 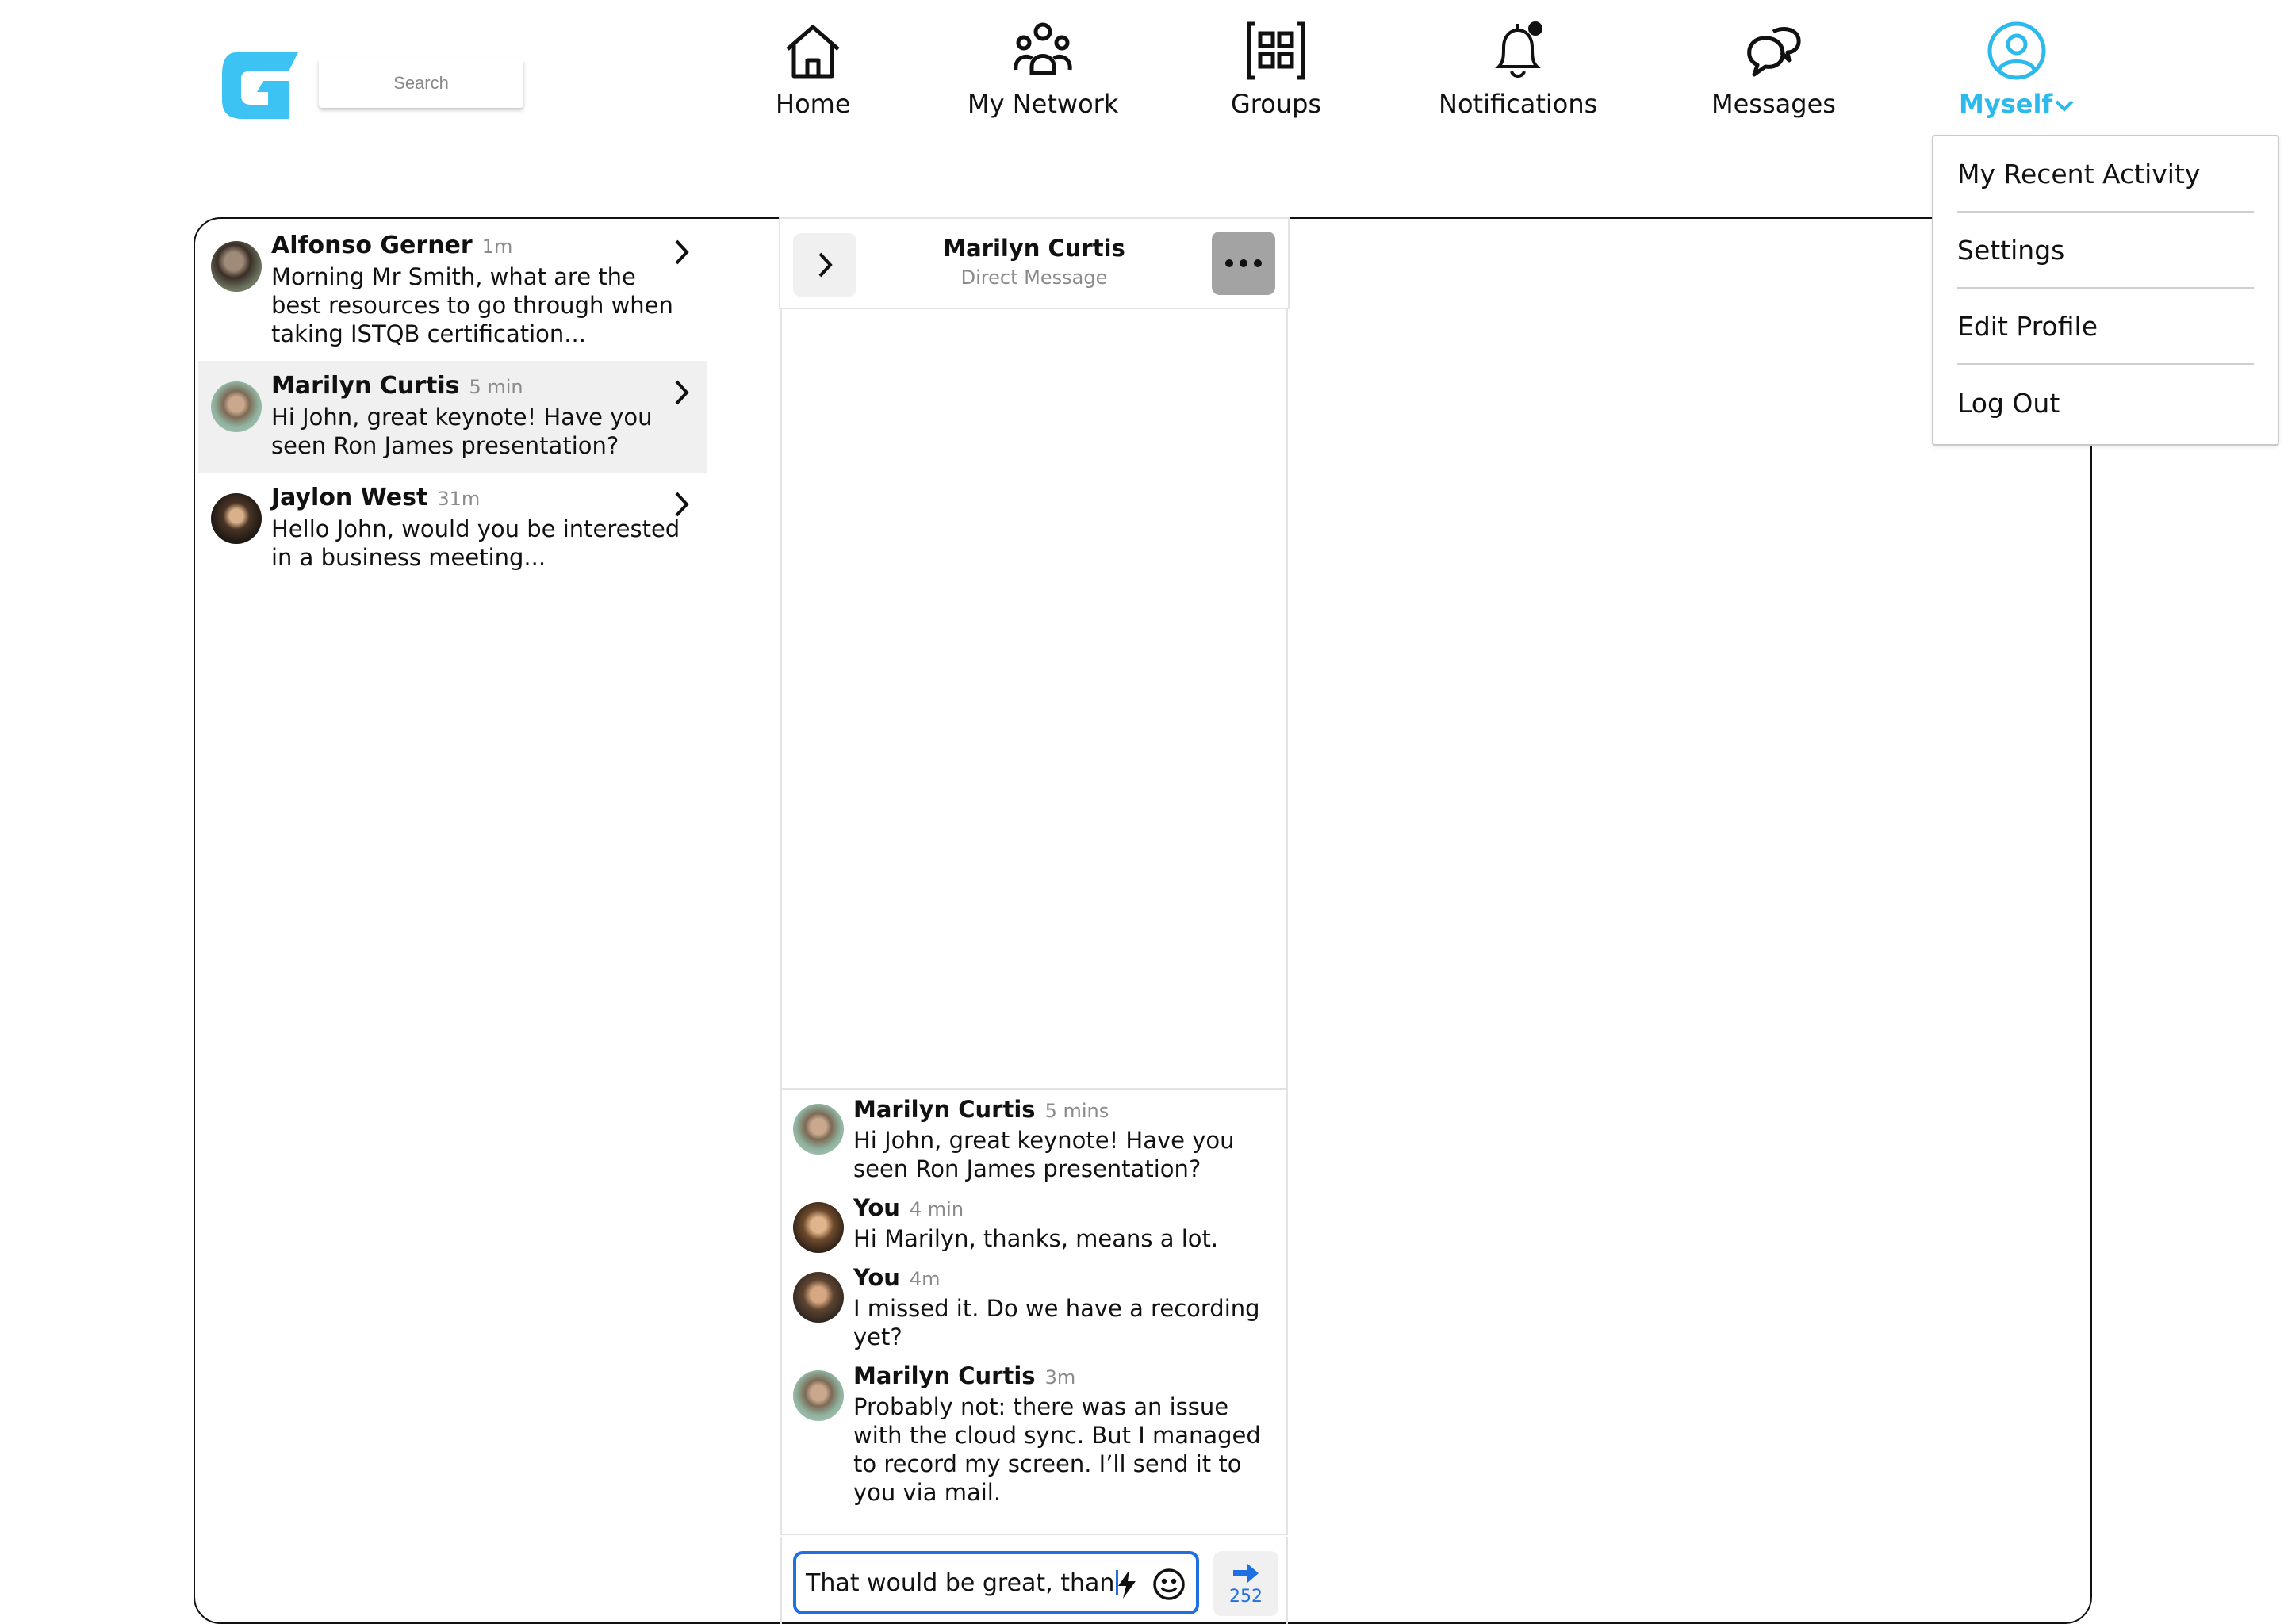 What do you see at coordinates (1034, 249) in the screenshot?
I see `chat-contact-name: Marilyn Curtis` at bounding box center [1034, 249].